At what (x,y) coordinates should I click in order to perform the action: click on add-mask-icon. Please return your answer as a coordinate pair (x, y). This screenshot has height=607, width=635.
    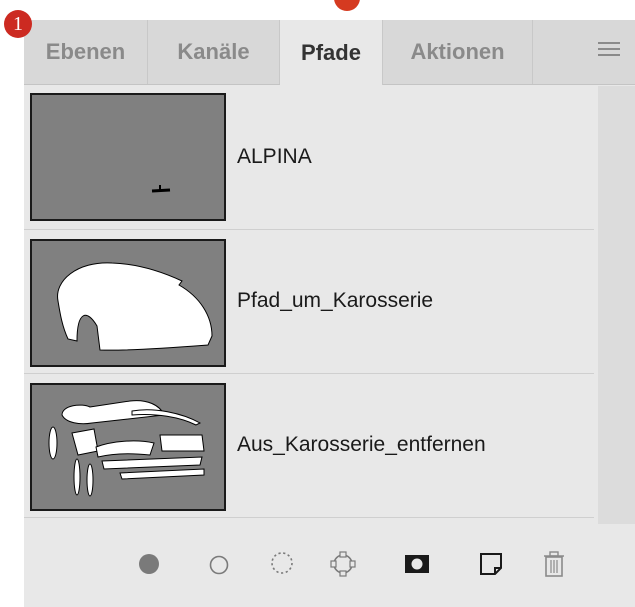
    Looking at the image, I should click on (417, 564).